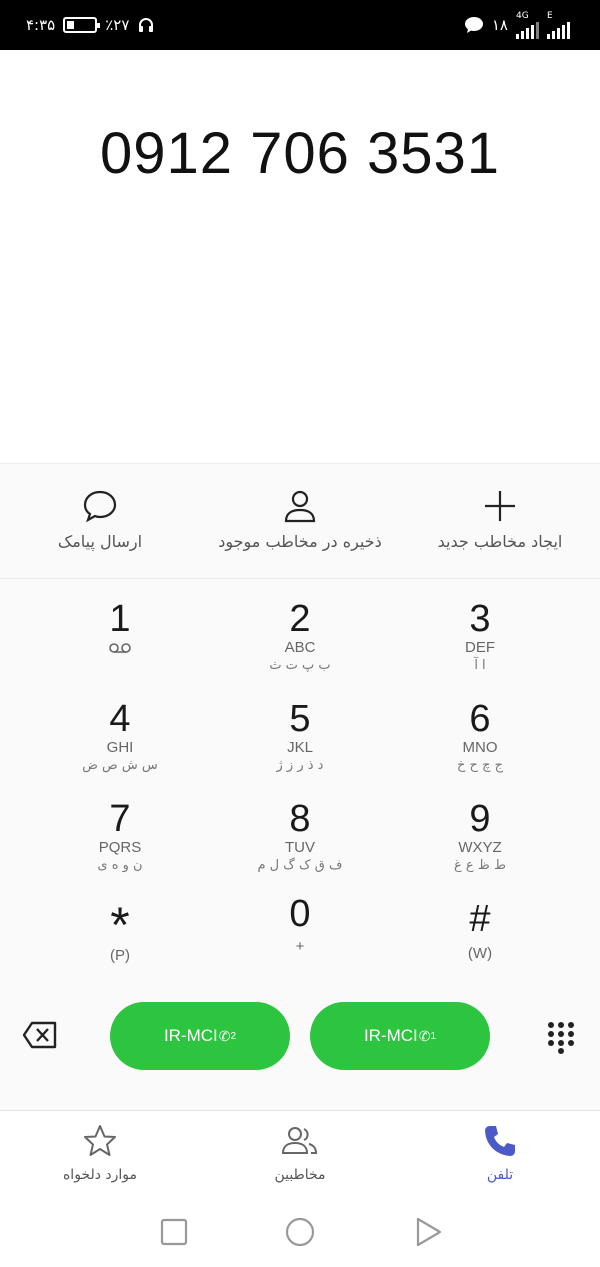 The image size is (600, 1267). I want to click on key-star: * (P), so click(120, 929).